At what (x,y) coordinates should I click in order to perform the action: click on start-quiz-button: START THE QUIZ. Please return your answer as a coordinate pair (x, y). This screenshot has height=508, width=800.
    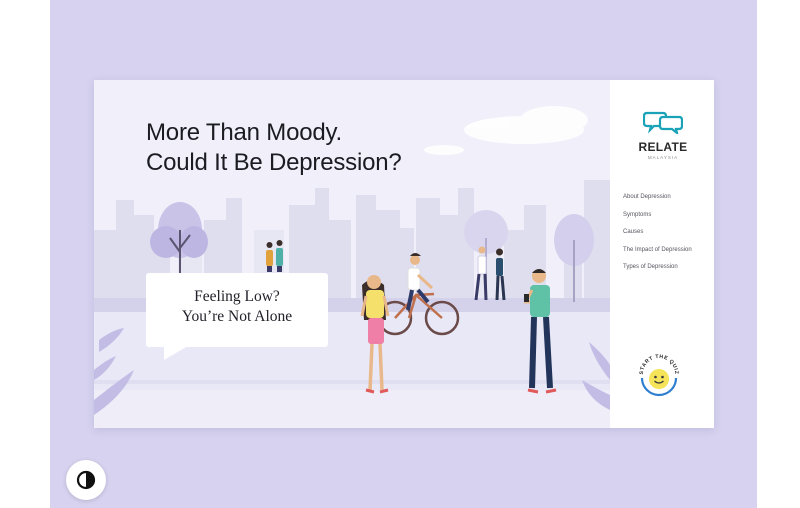
    Looking at the image, I should click on (659, 374).